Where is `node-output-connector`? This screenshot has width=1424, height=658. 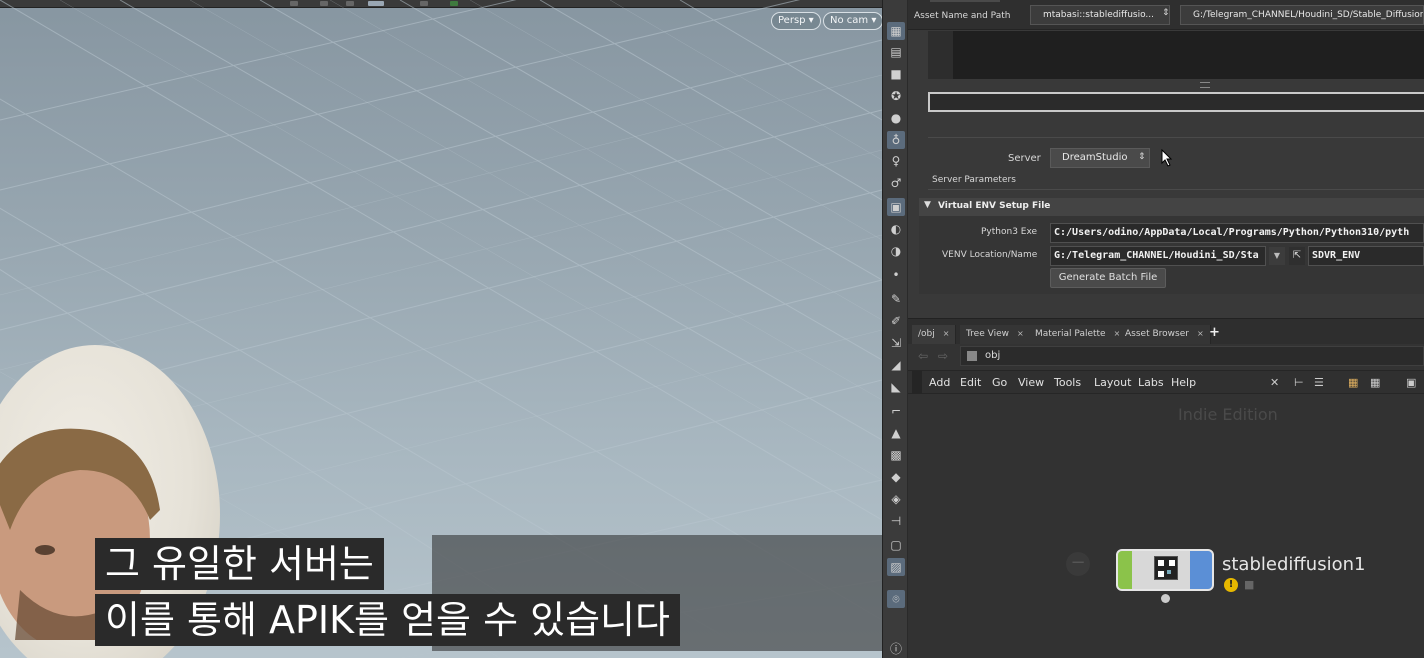
node-output-connector is located at coordinates (1165, 598).